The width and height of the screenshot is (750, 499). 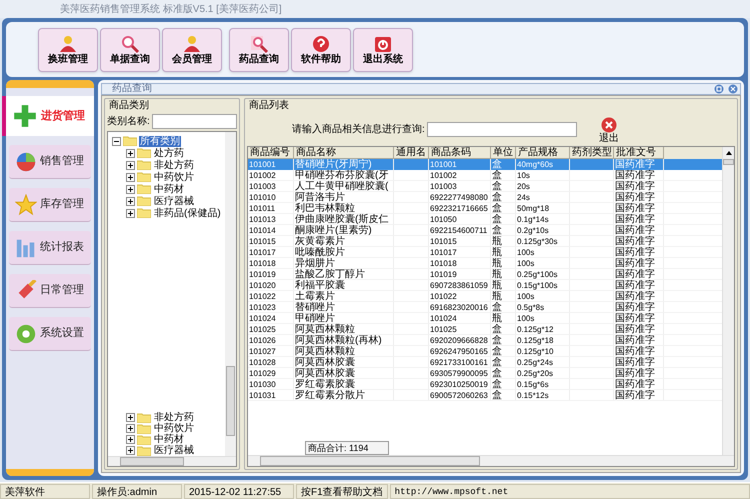 I want to click on magnifier-icon, so click(x=130, y=44).